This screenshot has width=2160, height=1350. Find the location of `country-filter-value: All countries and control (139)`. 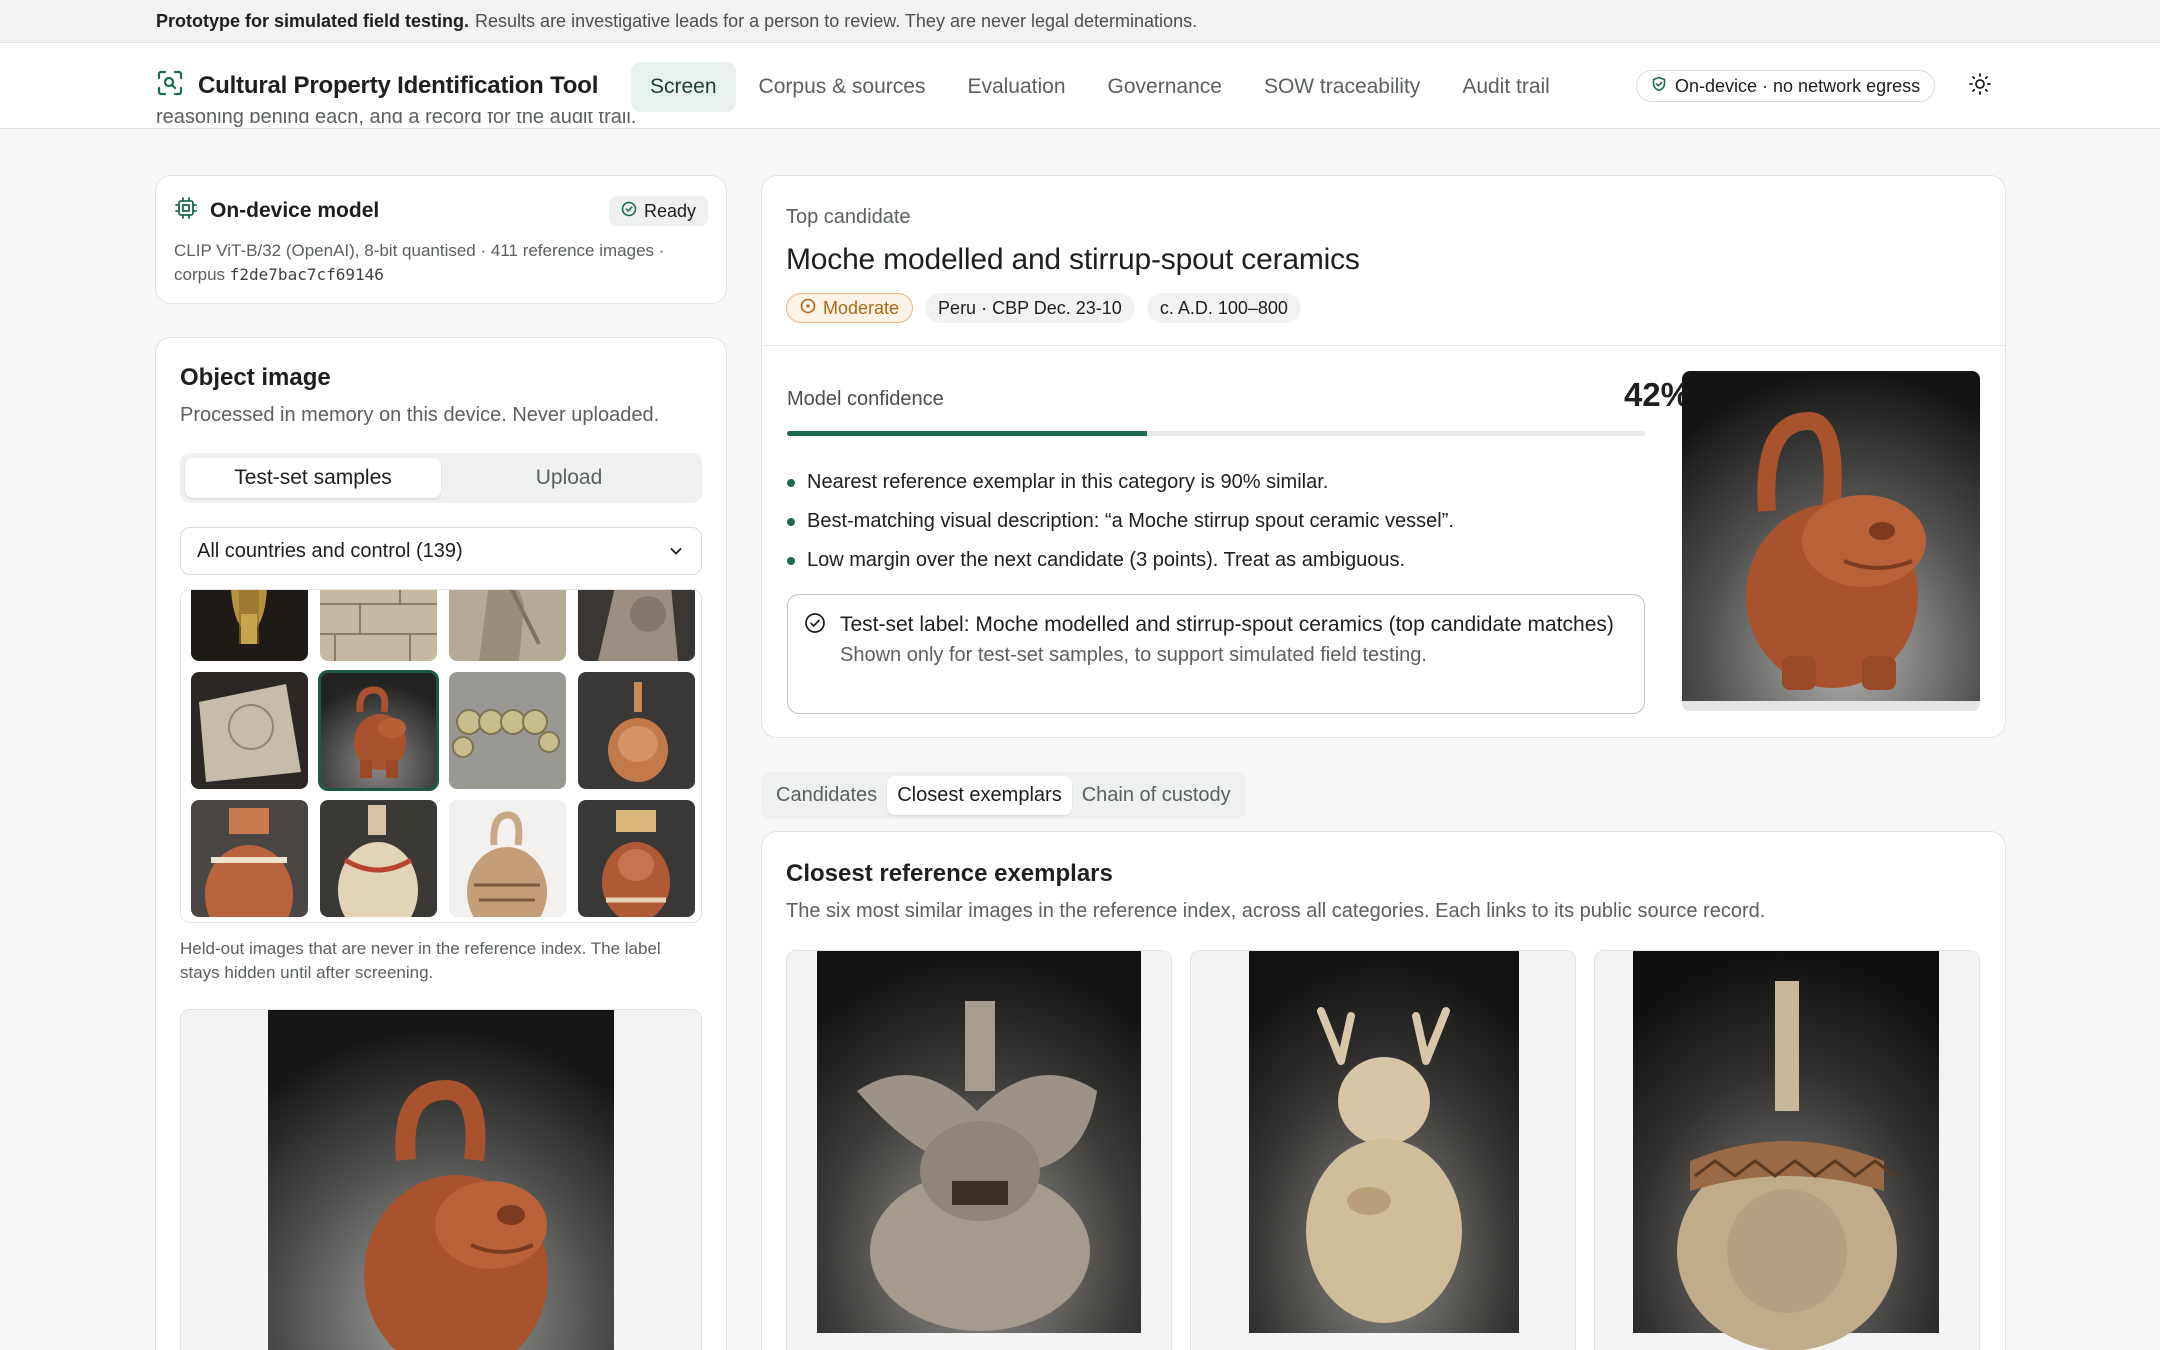

country-filter-value: All countries and control (139) is located at coordinates (330, 550).